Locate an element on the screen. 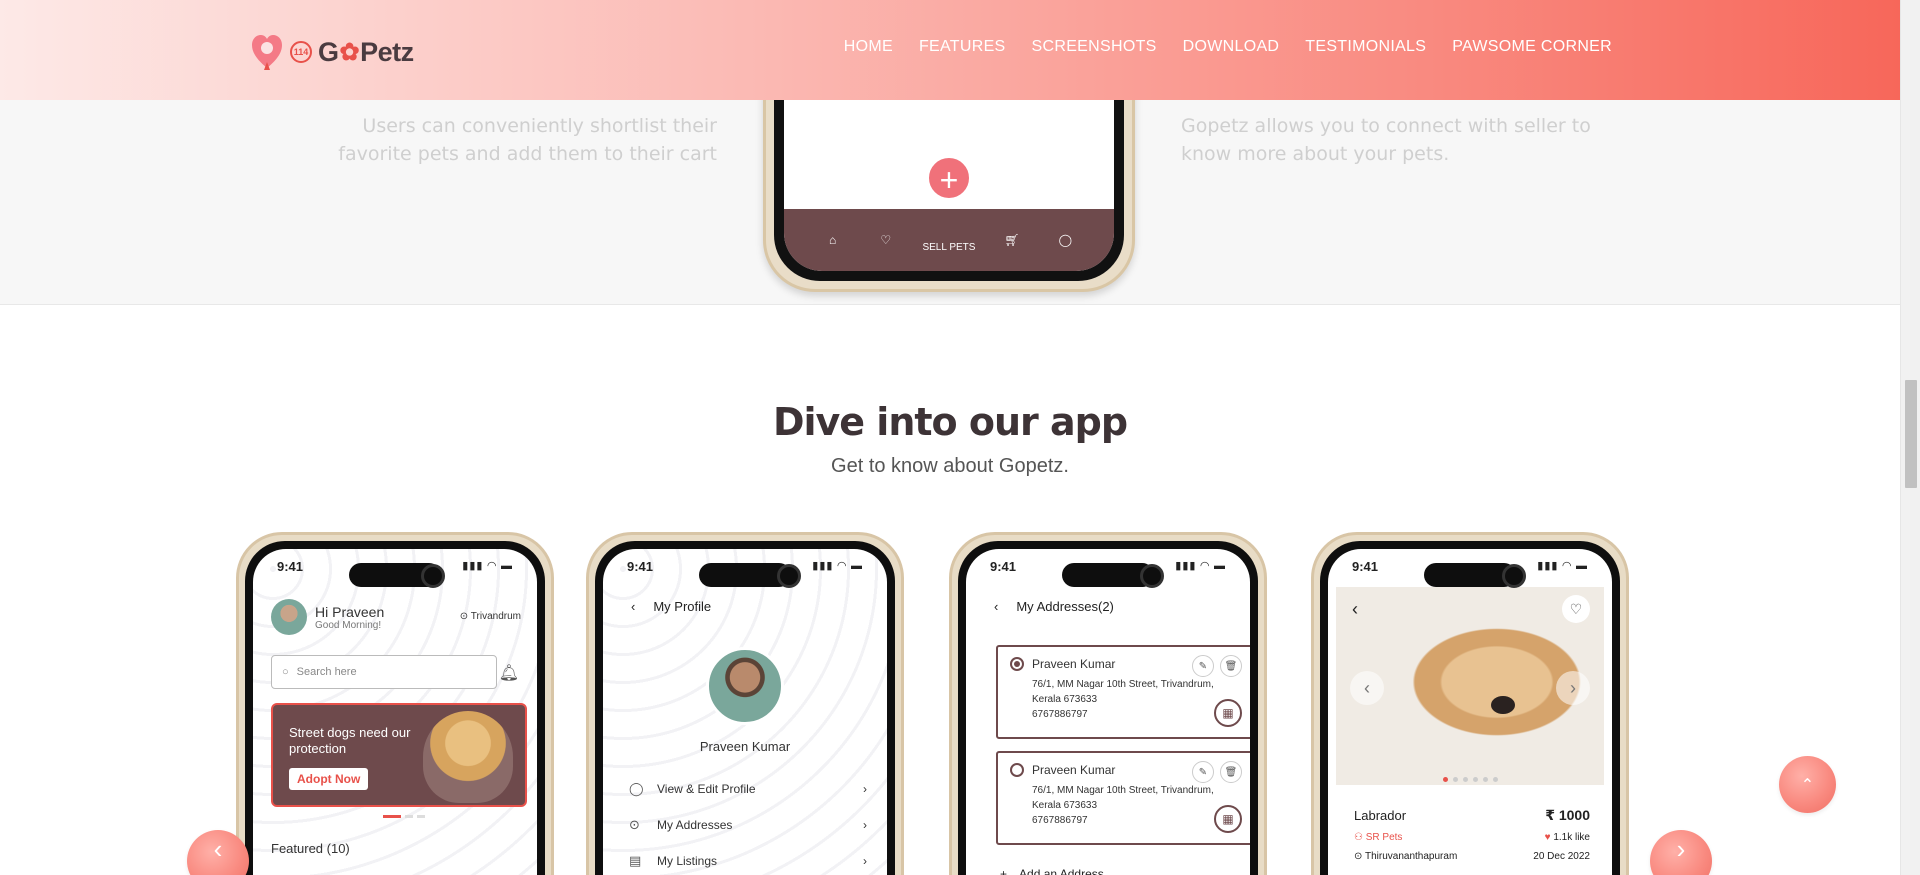  cart-icon: 🛒︎ is located at coordinates (1012, 240).